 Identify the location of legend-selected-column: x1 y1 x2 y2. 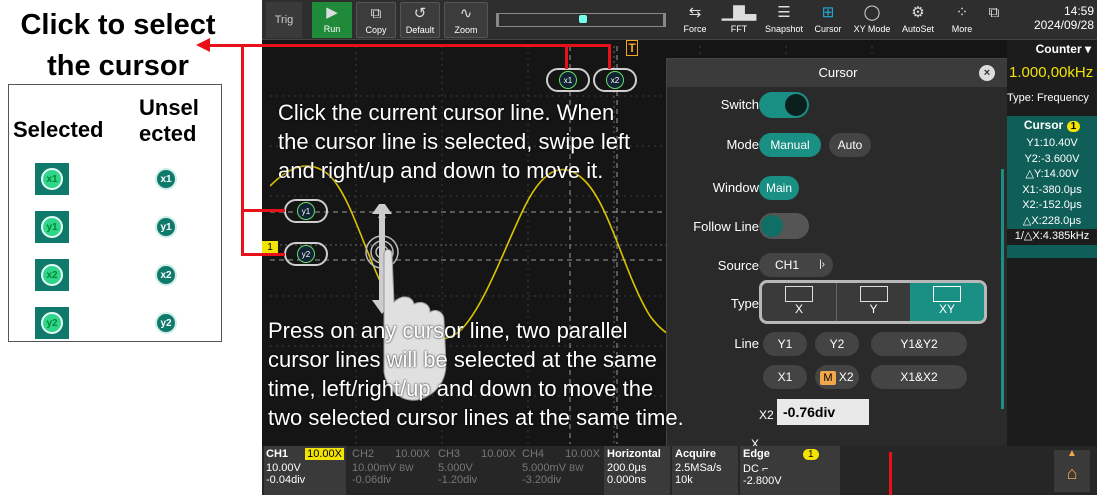
(52, 251).